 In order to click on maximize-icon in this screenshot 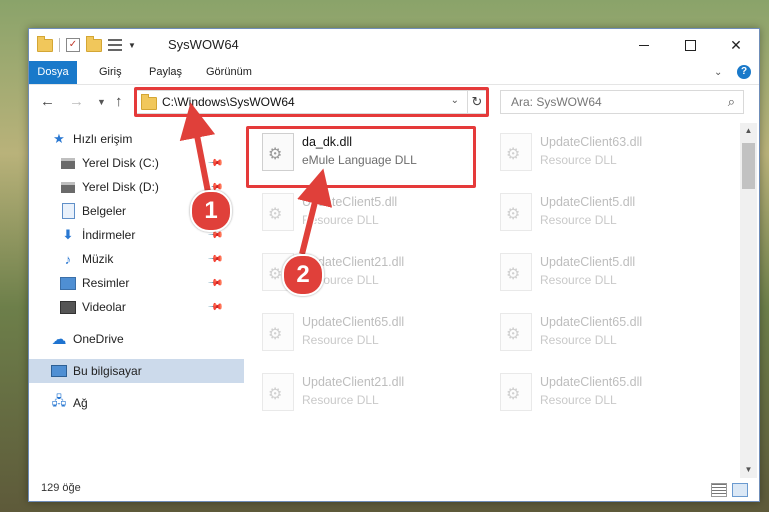, I will do `click(690, 45)`.